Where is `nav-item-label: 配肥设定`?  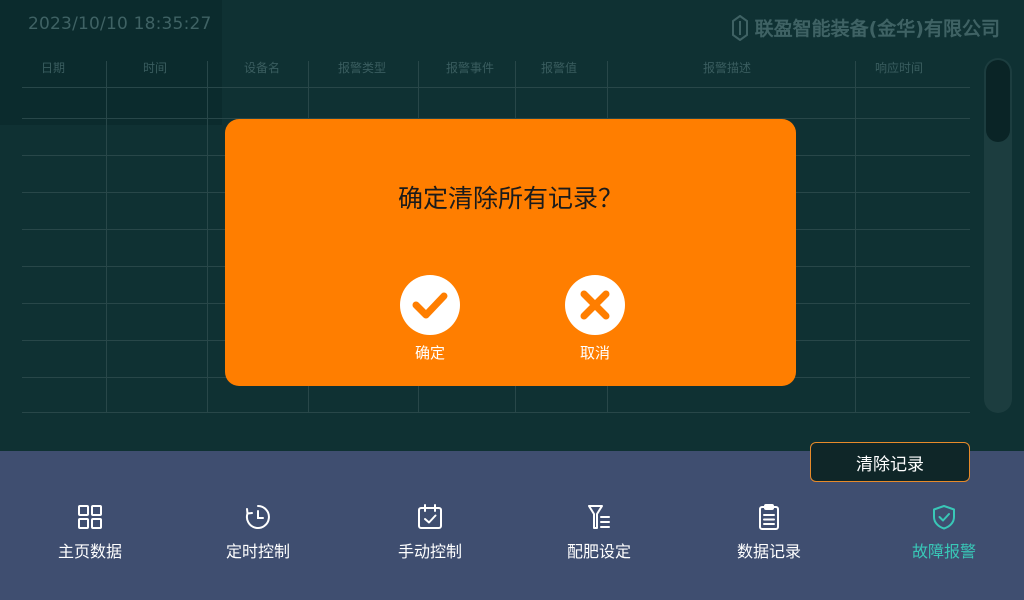 nav-item-label: 配肥设定 is located at coordinates (598, 551).